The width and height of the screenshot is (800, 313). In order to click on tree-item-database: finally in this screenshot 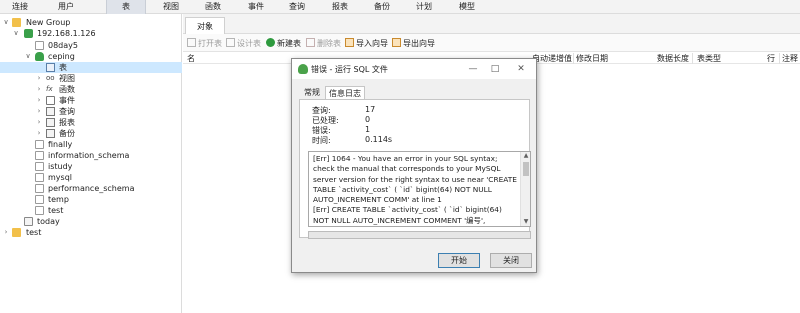, I will do `click(91, 144)`.